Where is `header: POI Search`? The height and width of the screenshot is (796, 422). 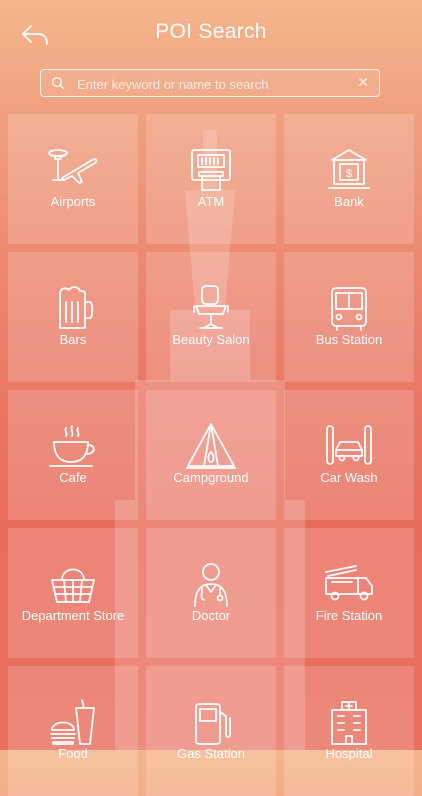
header: POI Search is located at coordinates (211, 33).